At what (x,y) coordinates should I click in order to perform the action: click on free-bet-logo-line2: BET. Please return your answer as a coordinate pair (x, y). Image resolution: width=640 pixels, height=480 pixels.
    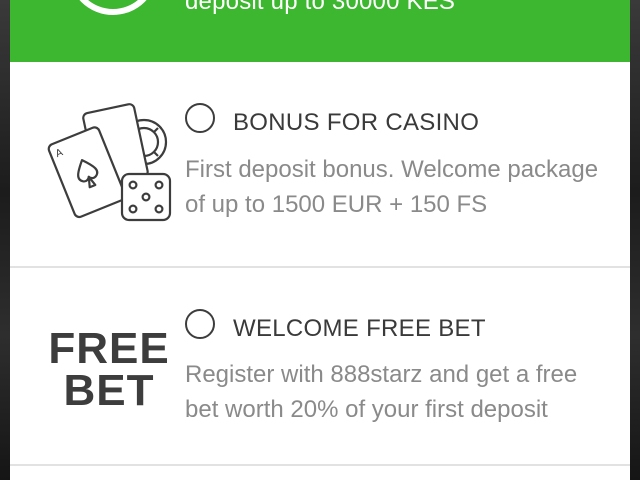
    Looking at the image, I should click on (109, 390).